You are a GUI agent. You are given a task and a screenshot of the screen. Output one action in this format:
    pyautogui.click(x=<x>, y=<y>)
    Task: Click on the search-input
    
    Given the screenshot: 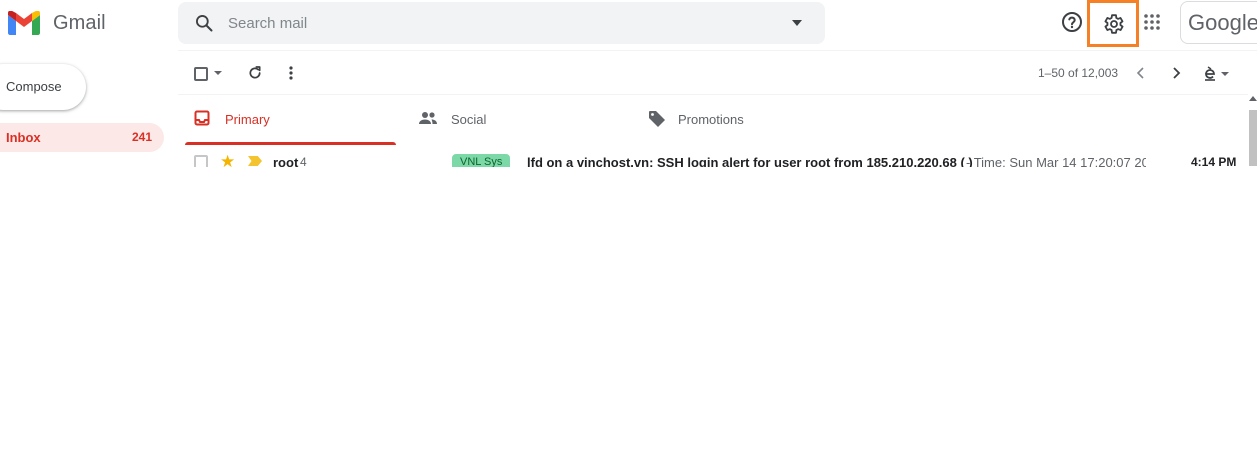 What is the action you would take?
    pyautogui.click(x=498, y=23)
    